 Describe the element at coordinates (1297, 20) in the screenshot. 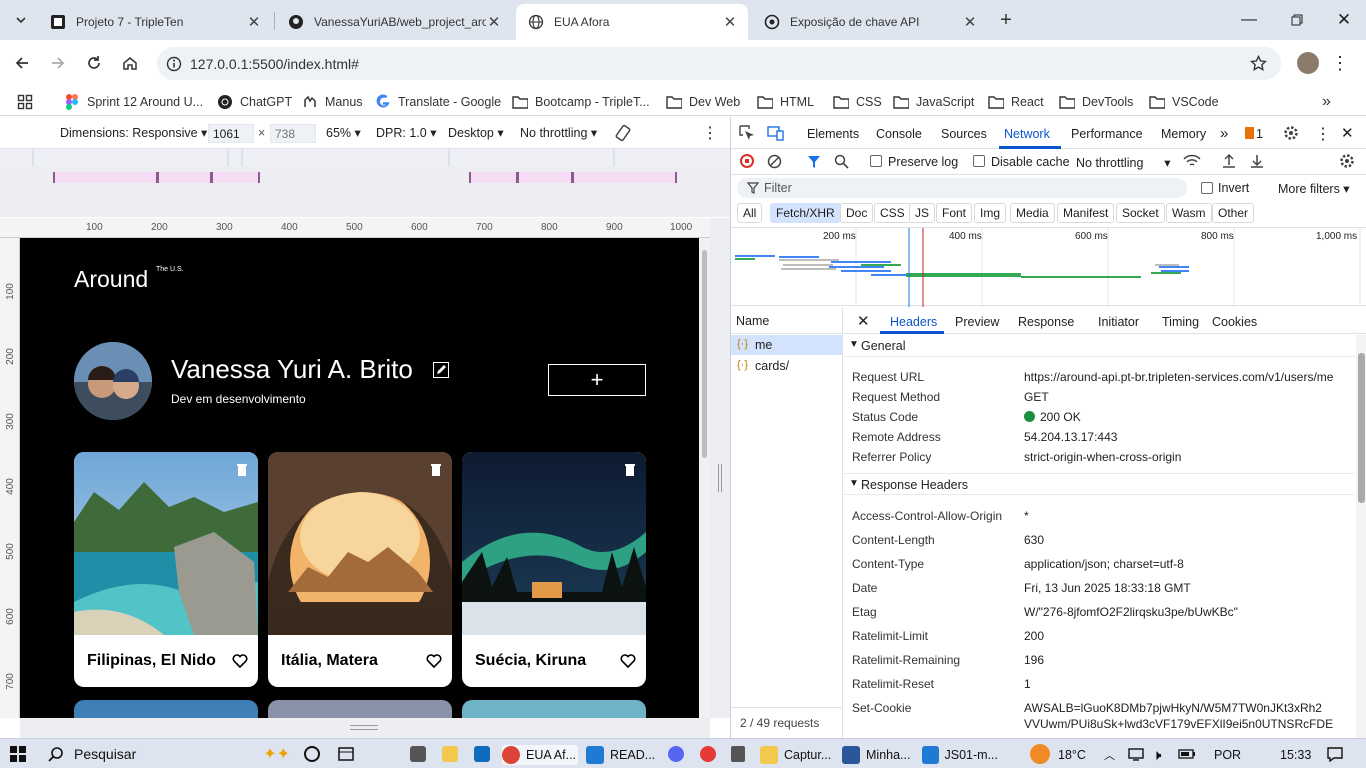

I see `restore-window-icon` at that location.